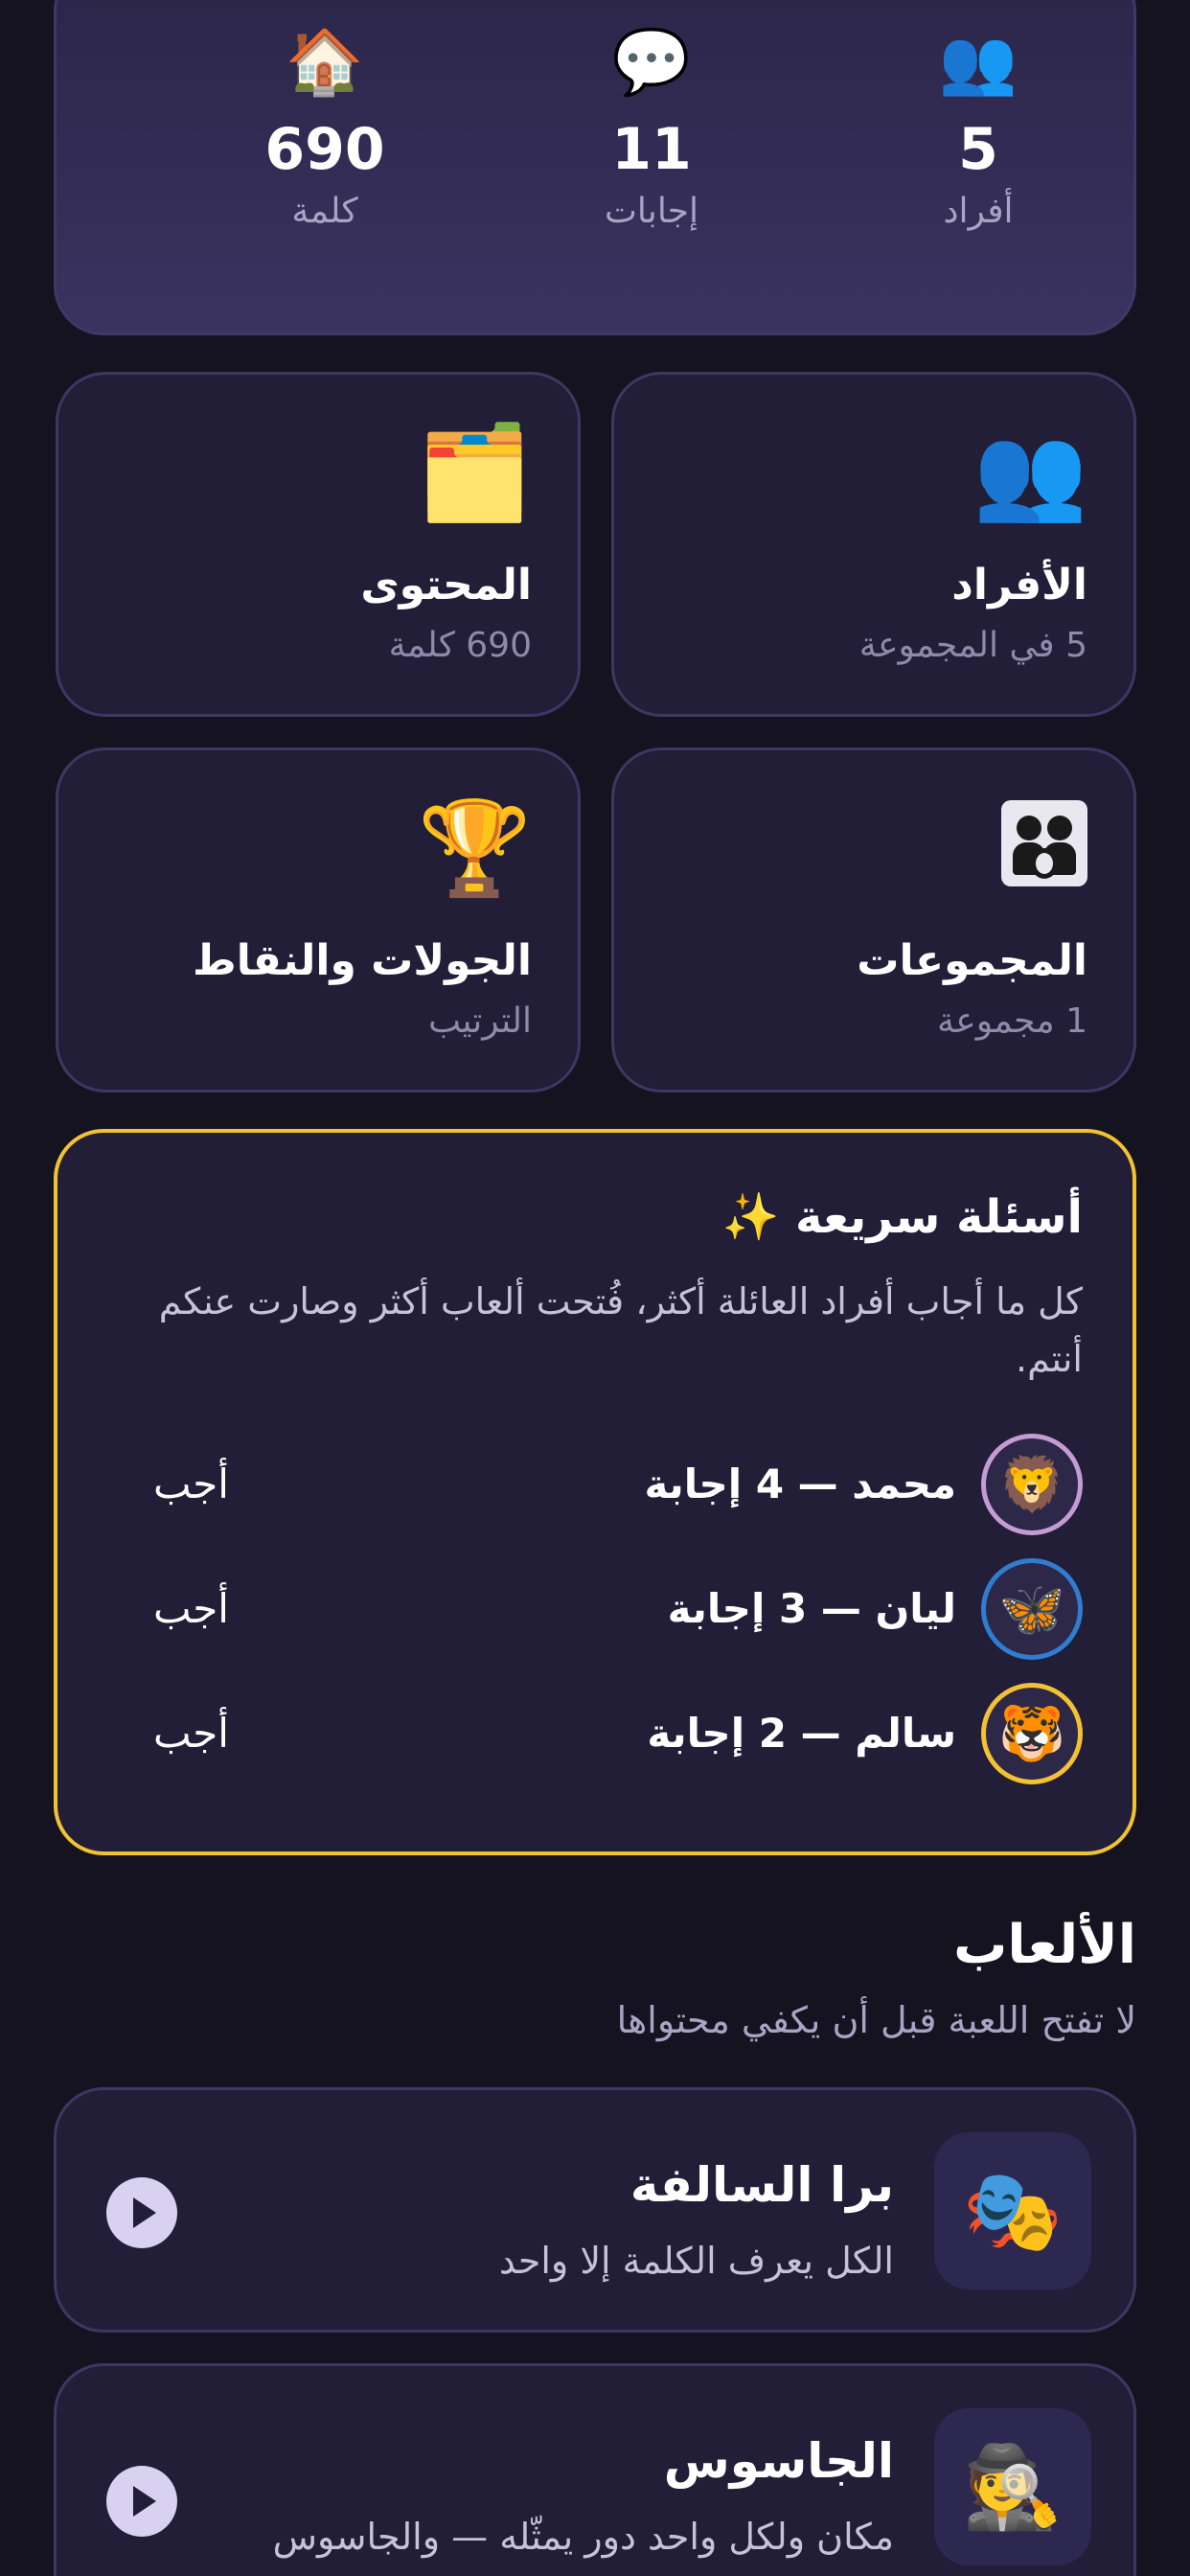  What do you see at coordinates (325, 211) in the screenshot?
I see `stat-words-label: كلمة` at bounding box center [325, 211].